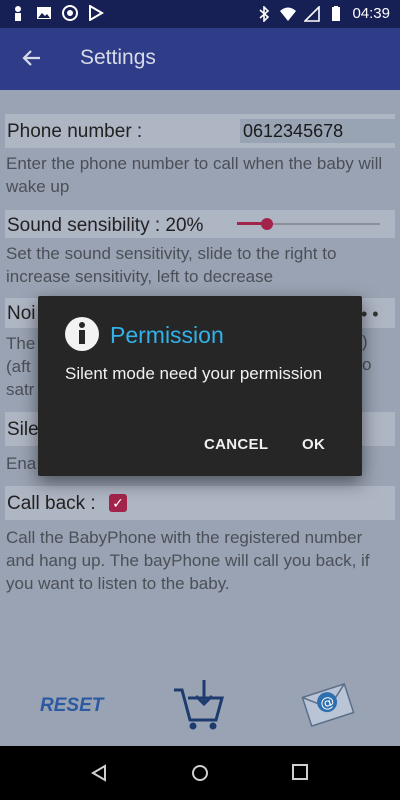 The width and height of the screenshot is (400, 800). I want to click on page-title: Settings, so click(118, 57).